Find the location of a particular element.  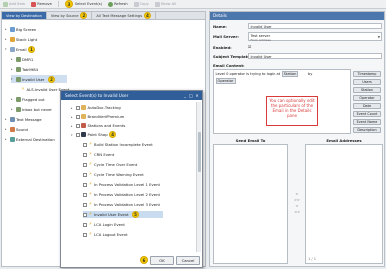

dialog-tree-label: AutoDoc.Tracking is located at coordinates (104, 107).